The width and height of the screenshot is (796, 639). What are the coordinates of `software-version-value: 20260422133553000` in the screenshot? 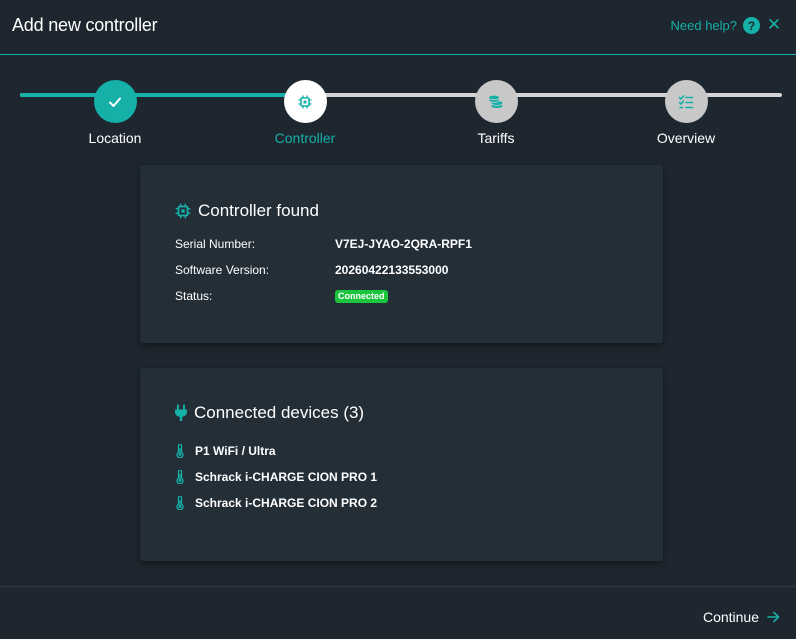 It's located at (392, 270).